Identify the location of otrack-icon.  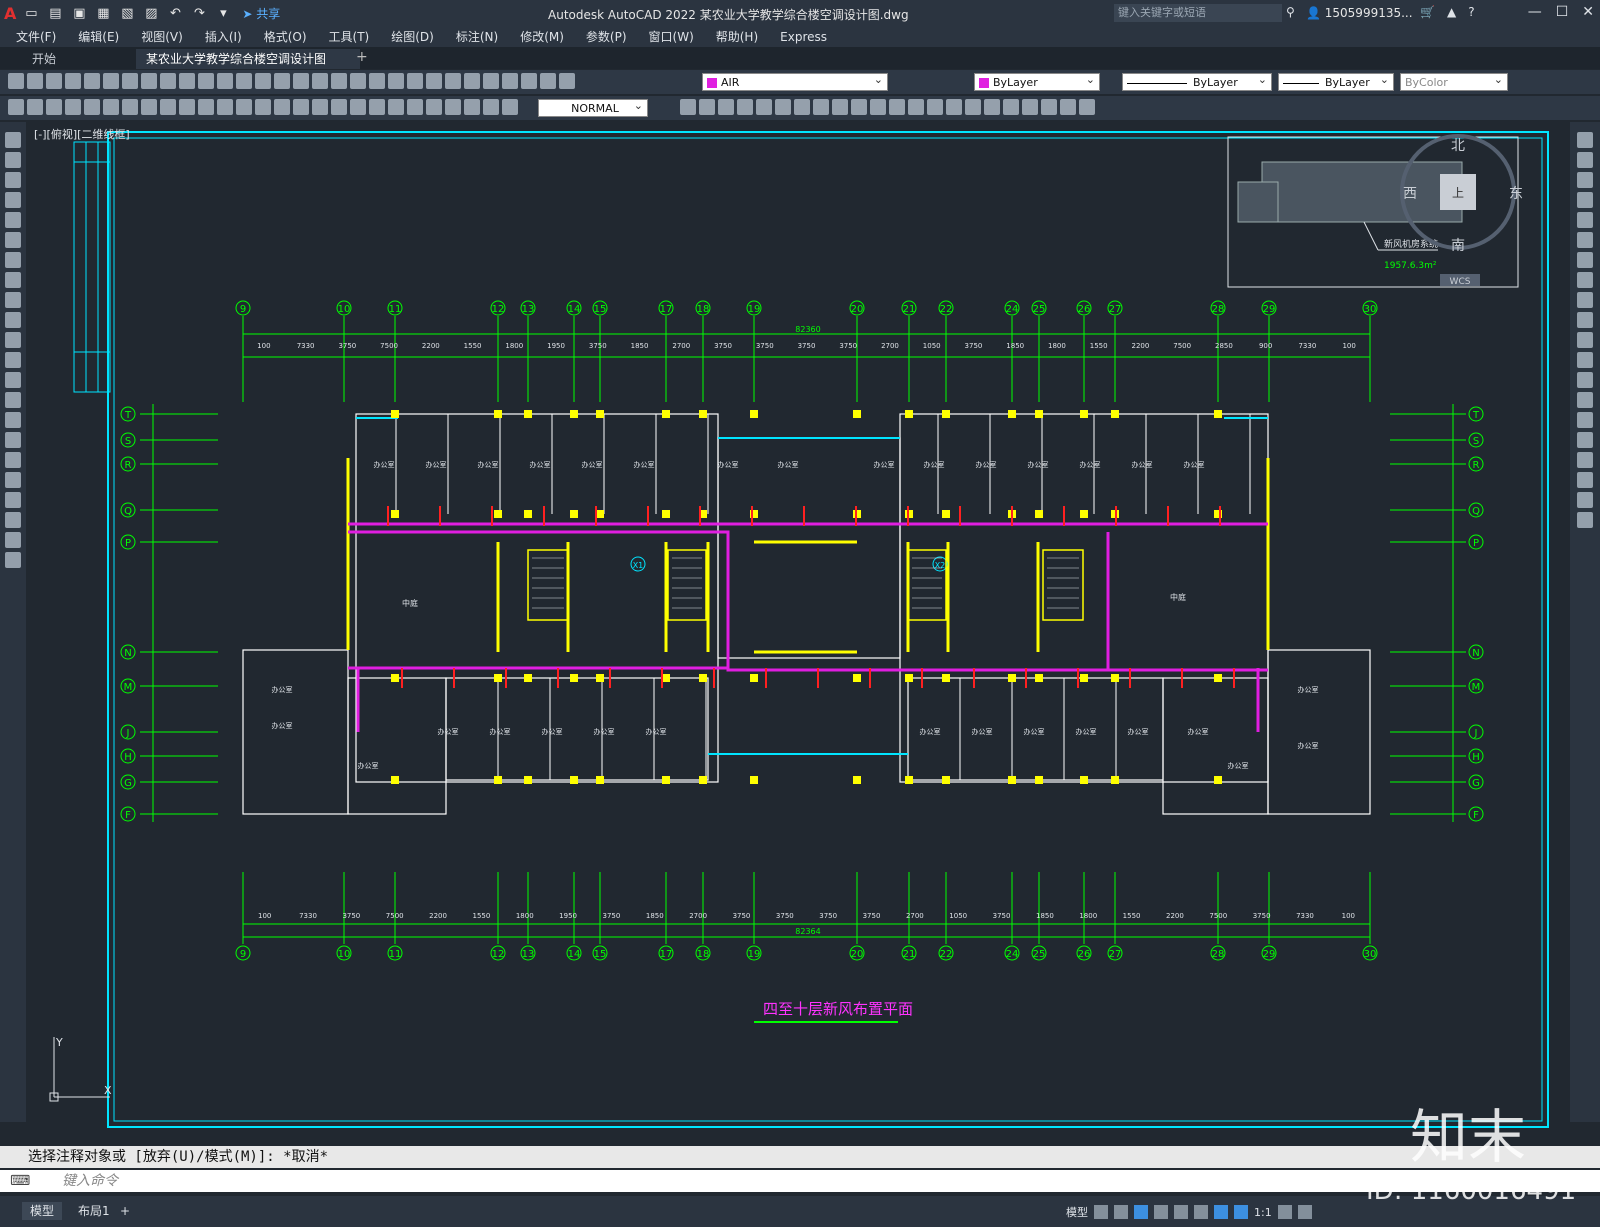
(1201, 1212).